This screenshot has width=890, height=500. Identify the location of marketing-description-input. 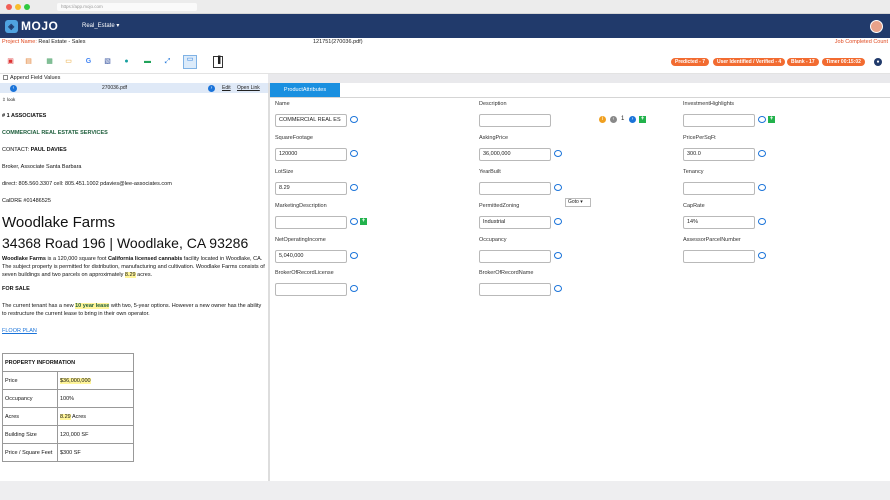
(311, 222).